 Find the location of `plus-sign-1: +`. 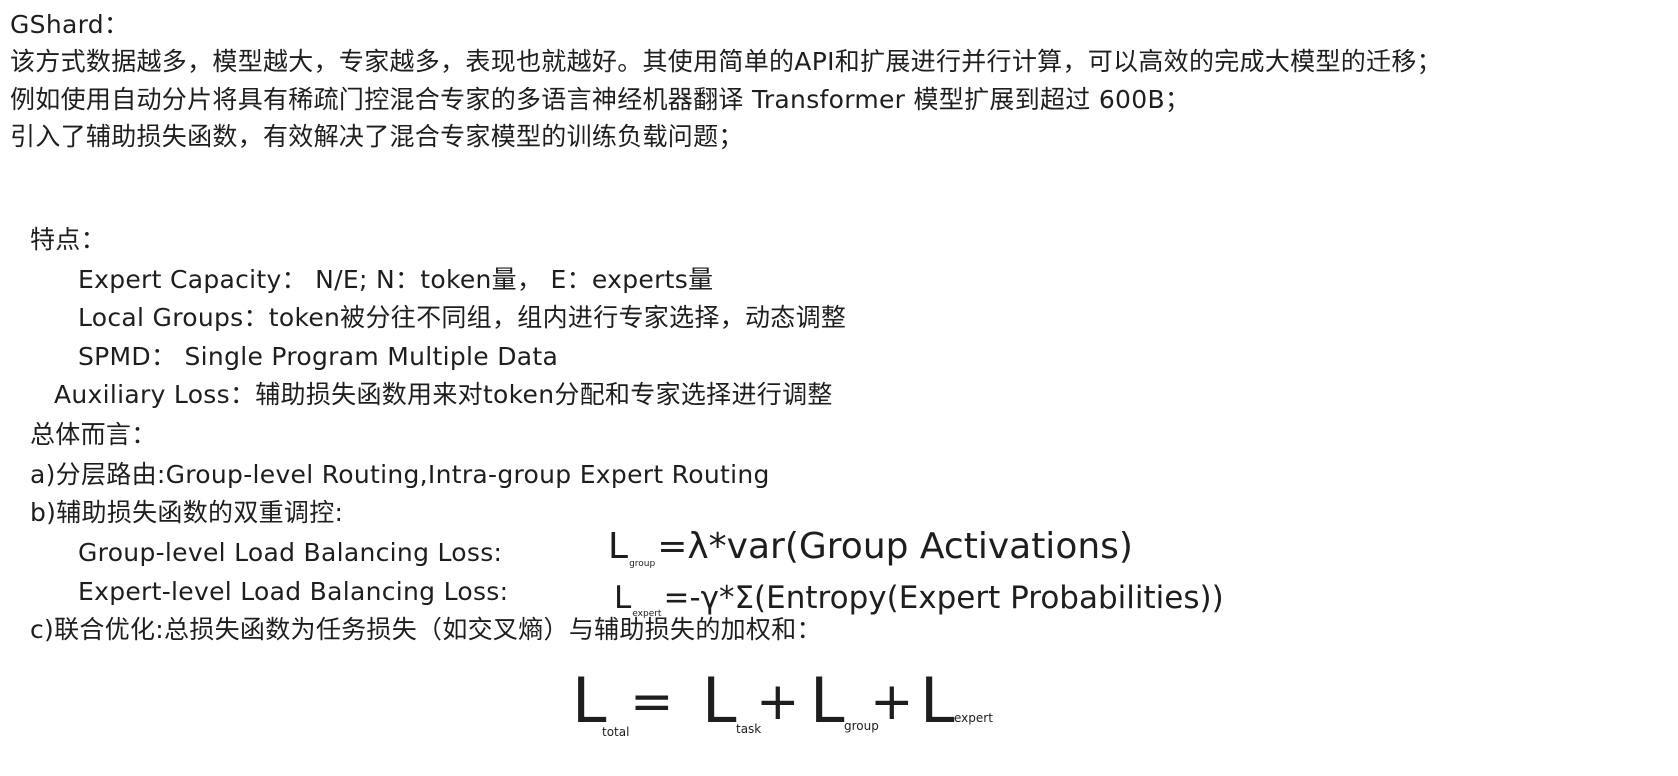

plus-sign-1: + is located at coordinates (778, 702).